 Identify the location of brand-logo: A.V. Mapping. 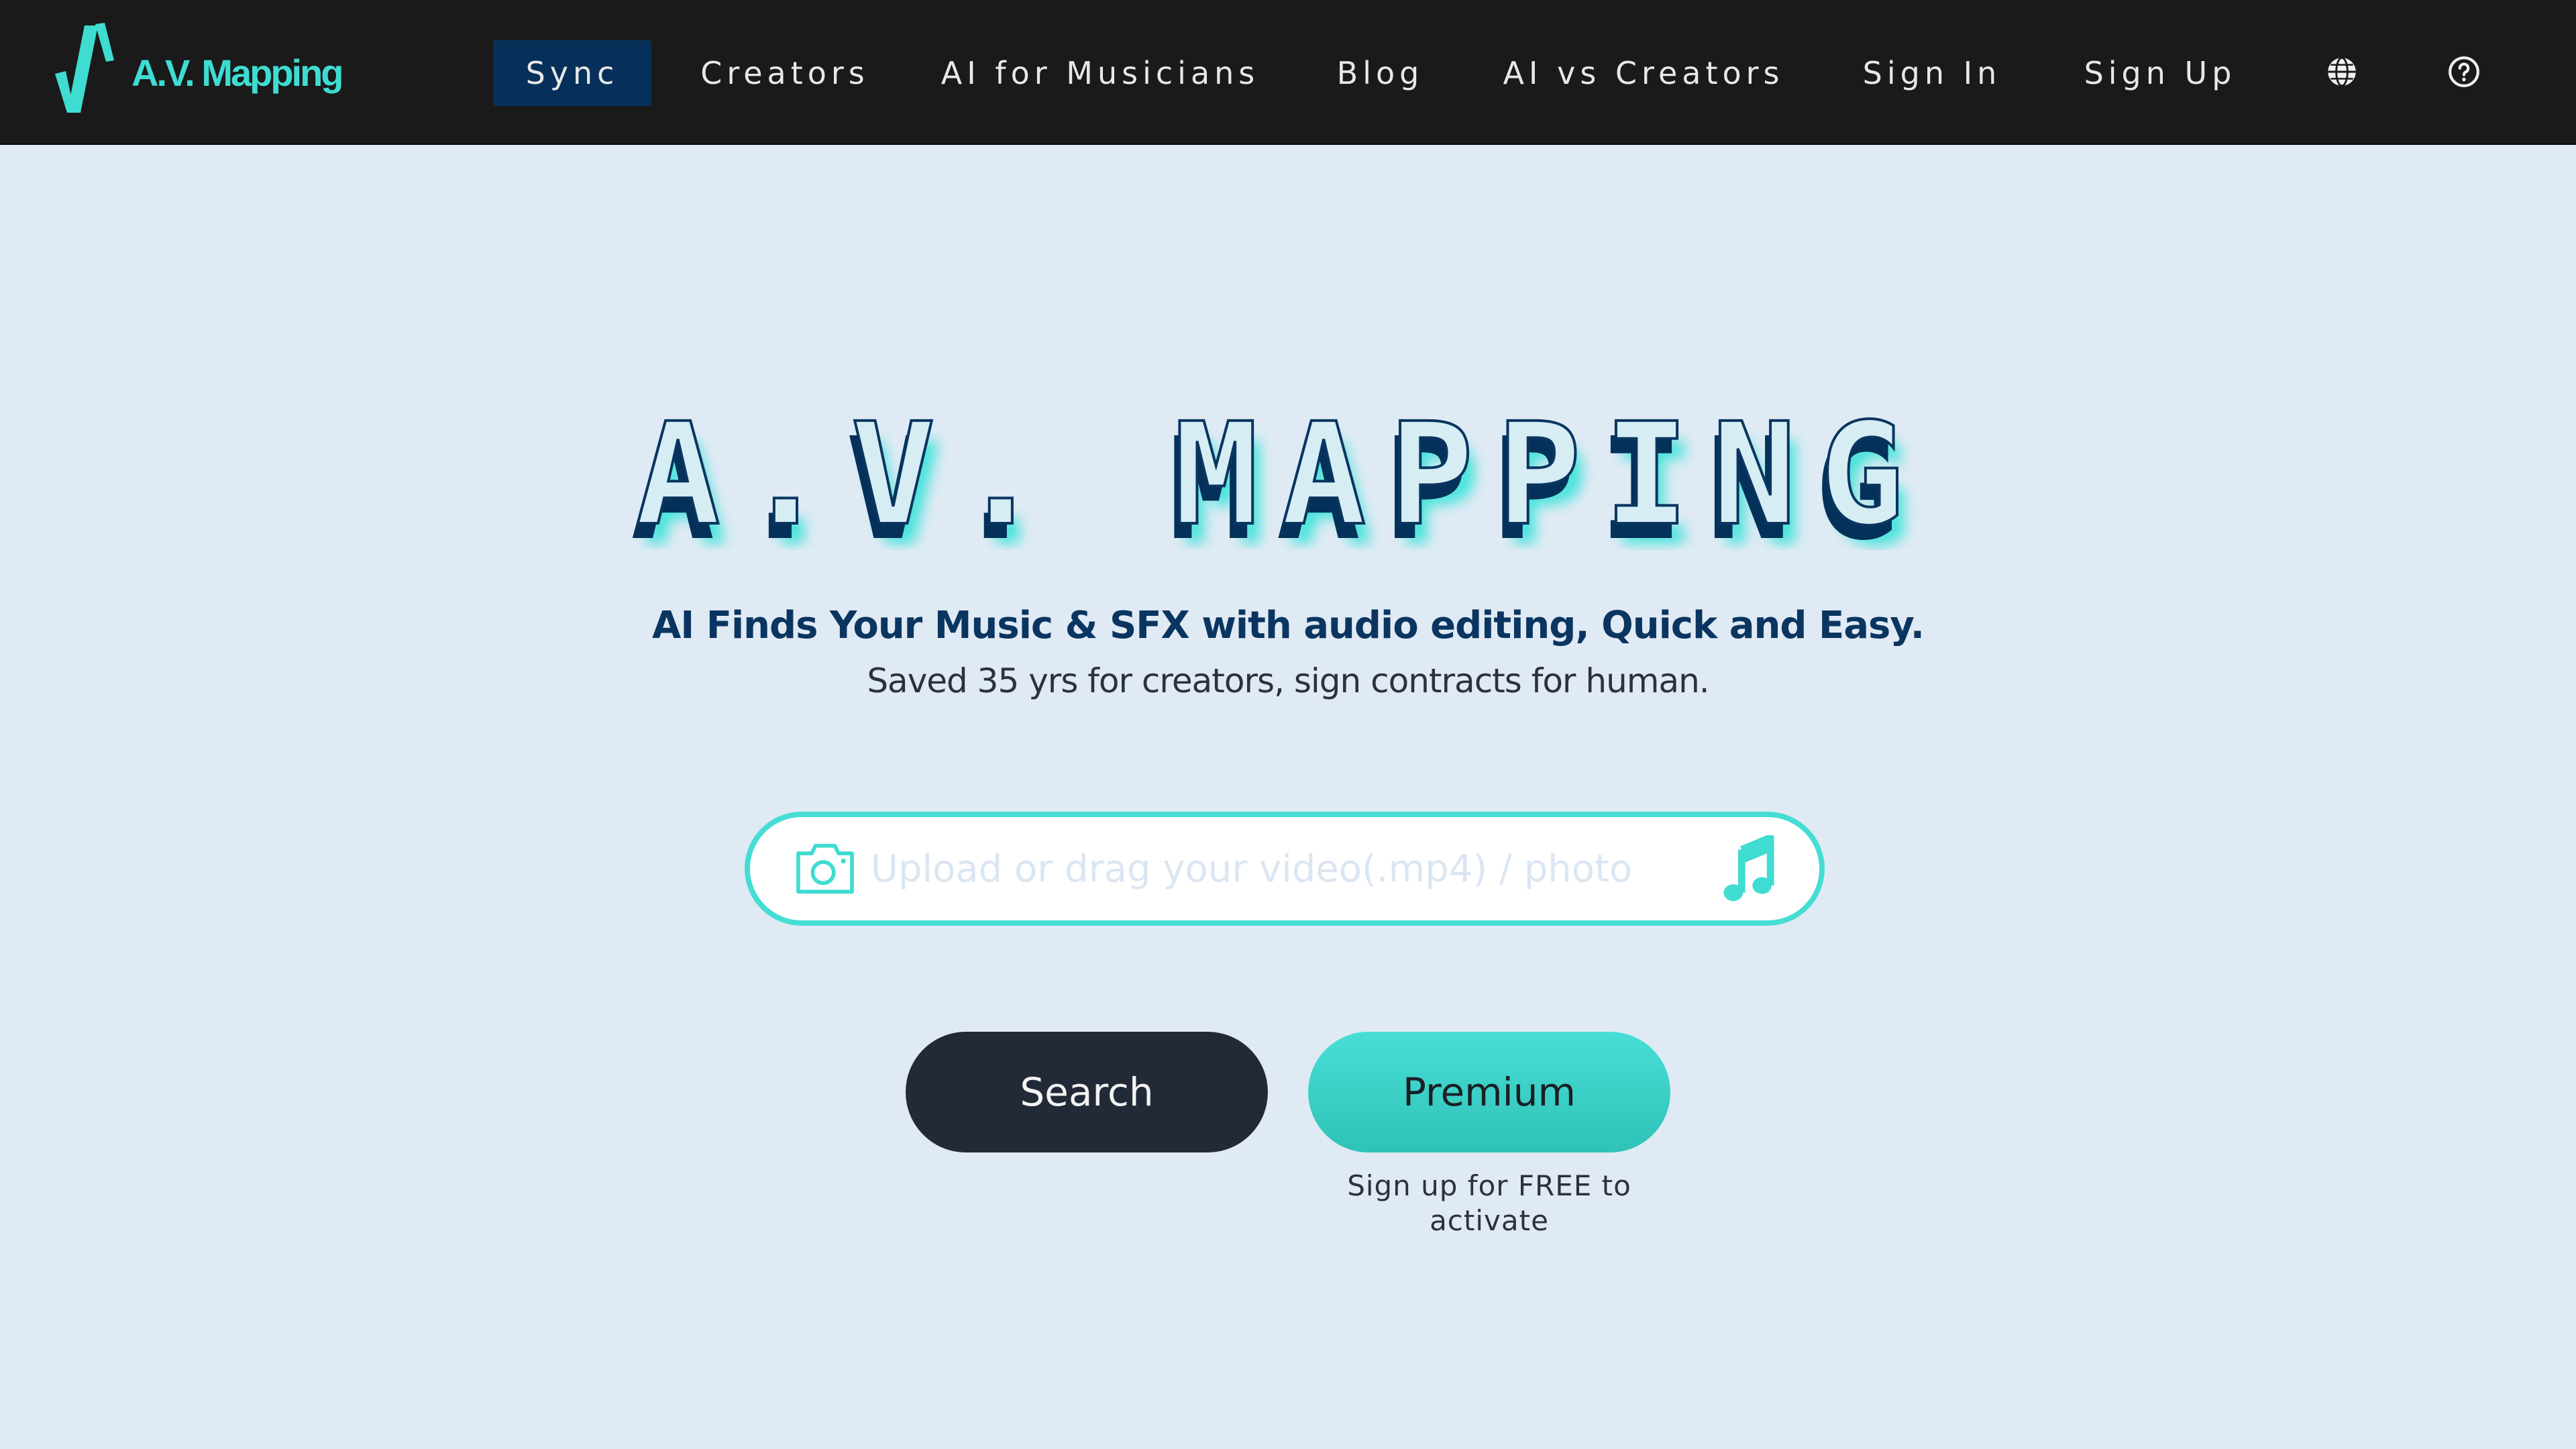
(197, 67).